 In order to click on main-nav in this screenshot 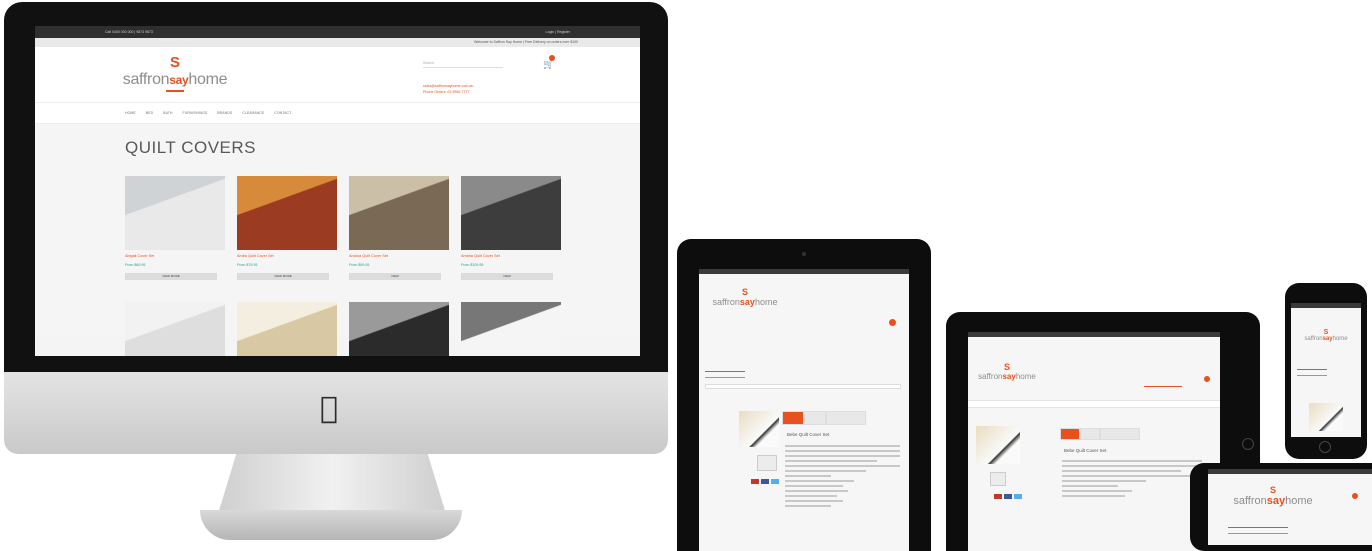, I will do `click(1094, 404)`.